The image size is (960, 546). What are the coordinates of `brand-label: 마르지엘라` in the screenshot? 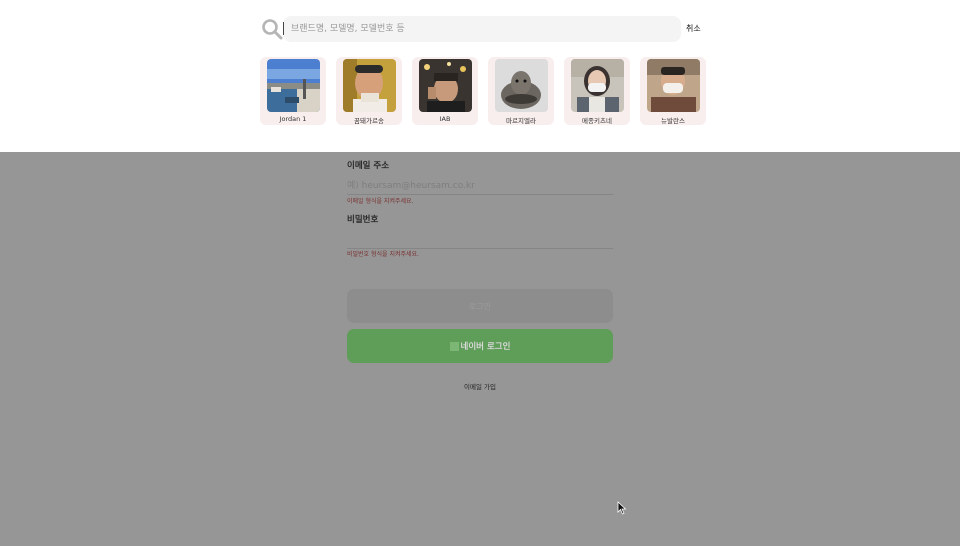 It's located at (521, 121).